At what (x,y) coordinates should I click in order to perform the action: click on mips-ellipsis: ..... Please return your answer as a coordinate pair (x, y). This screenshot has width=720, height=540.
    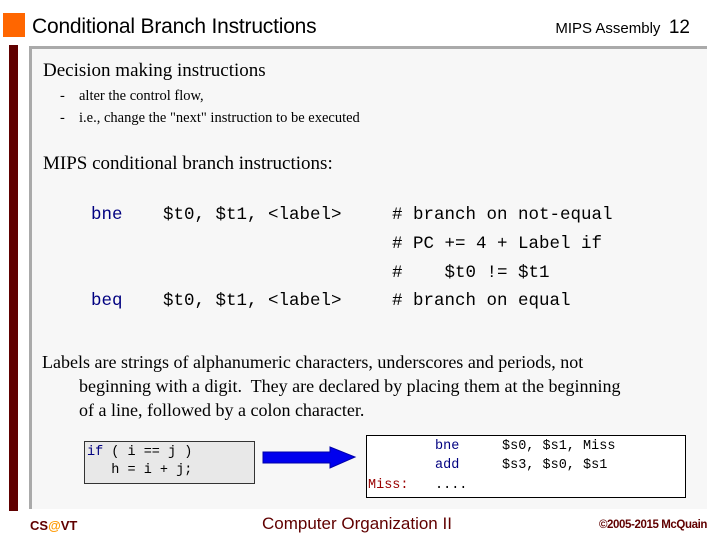
    Looking at the image, I should click on (451, 485).